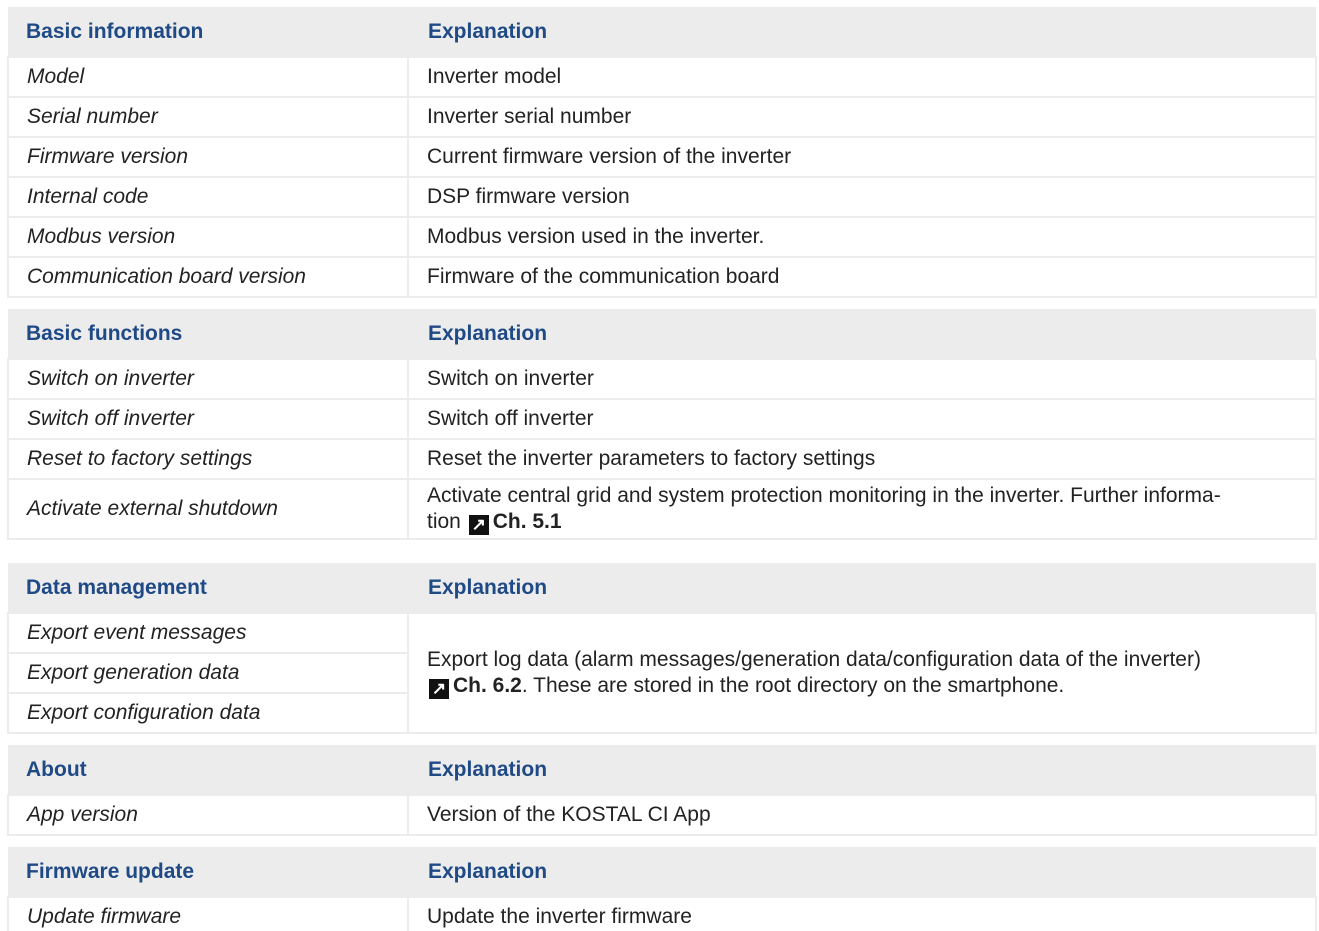 Image resolution: width=1319 pixels, height=931 pixels. What do you see at coordinates (208, 379) in the screenshot?
I see `setting-name: Switch on inverter` at bounding box center [208, 379].